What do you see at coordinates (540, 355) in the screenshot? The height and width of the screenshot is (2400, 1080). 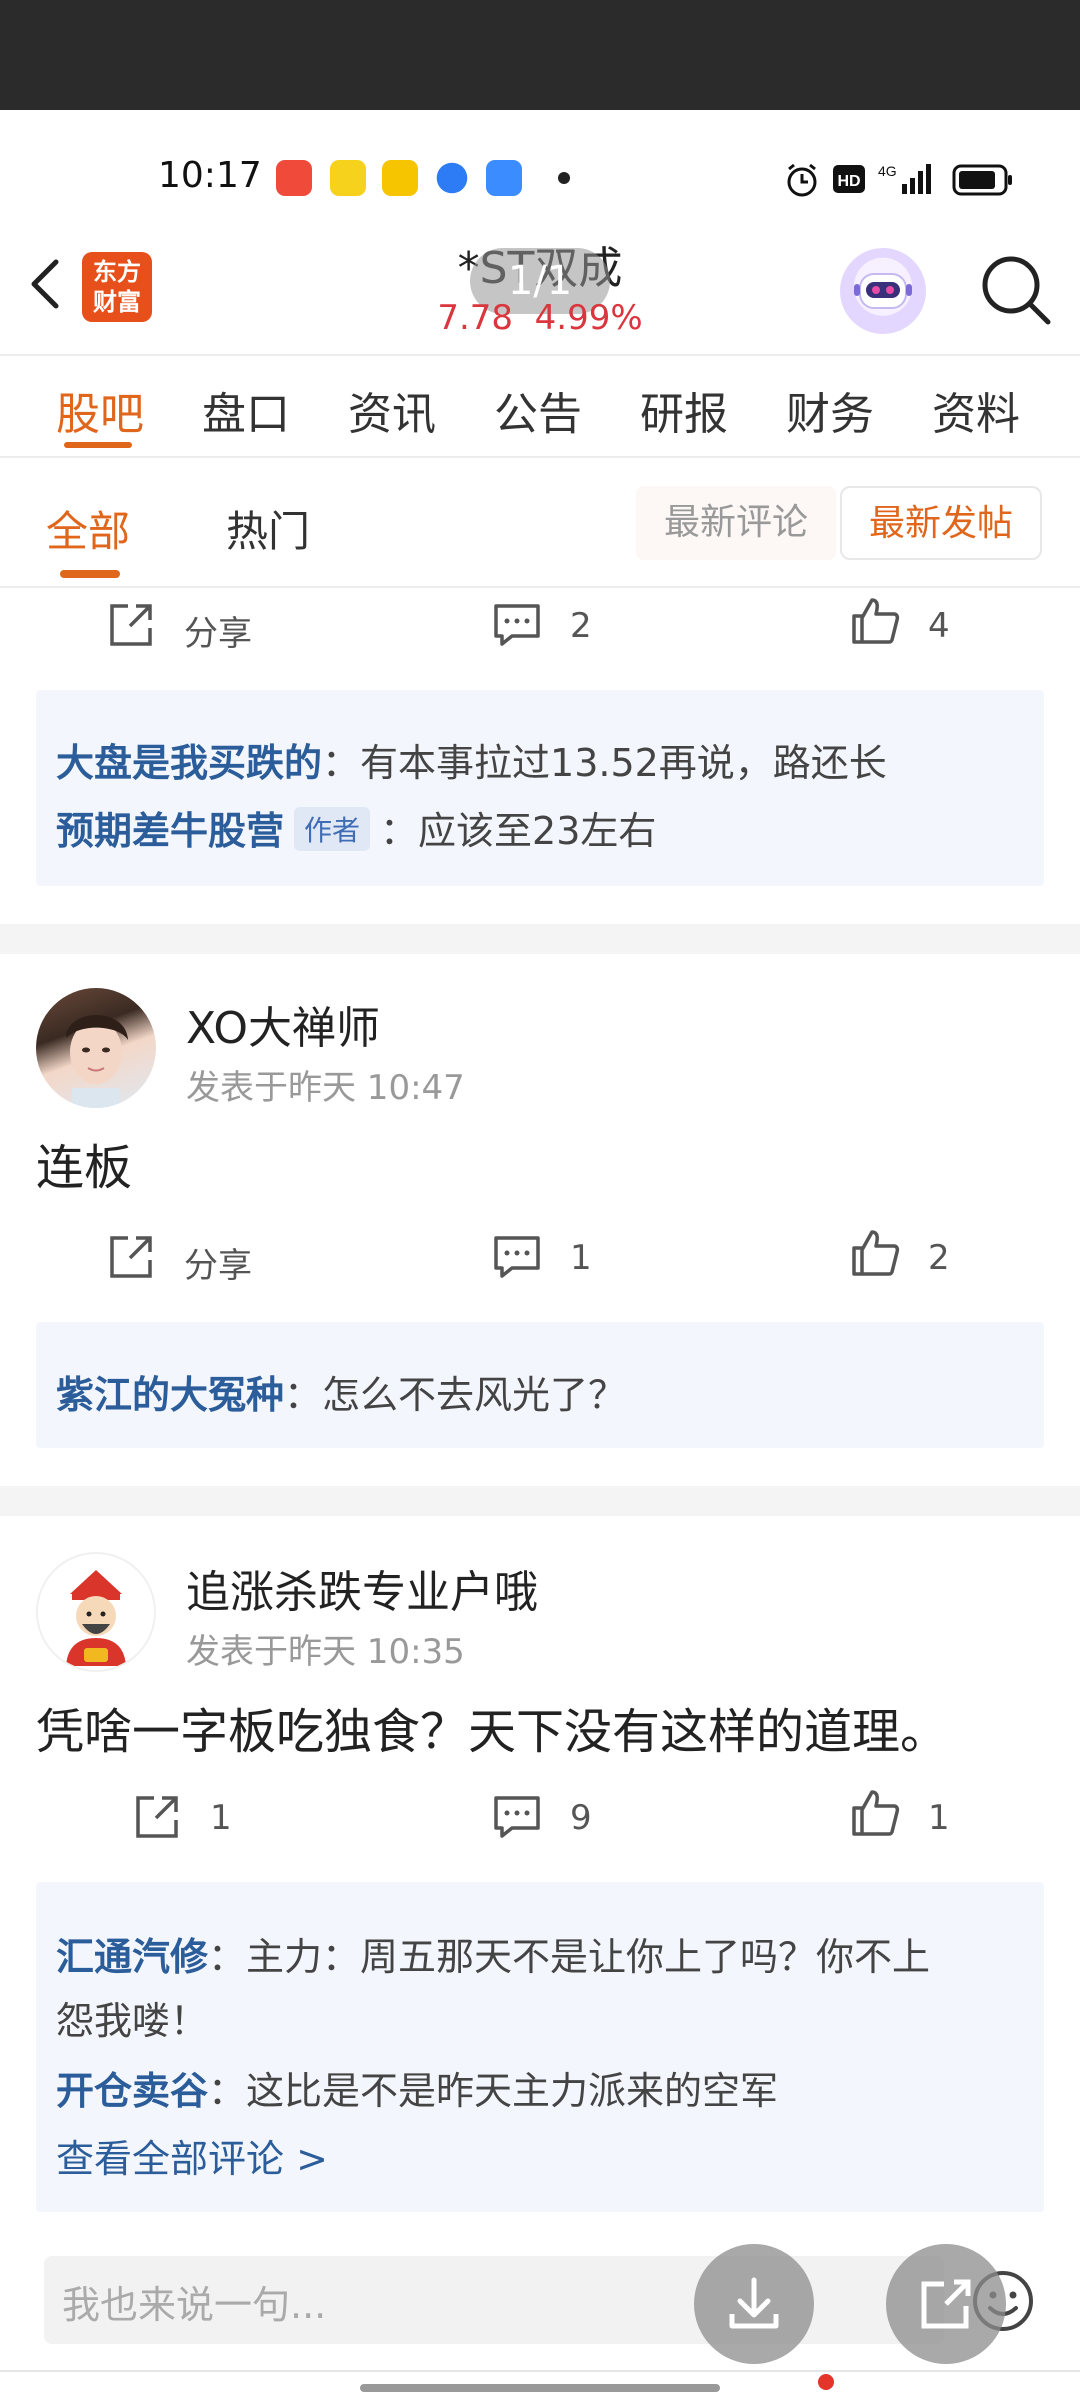 I see `header-divider` at bounding box center [540, 355].